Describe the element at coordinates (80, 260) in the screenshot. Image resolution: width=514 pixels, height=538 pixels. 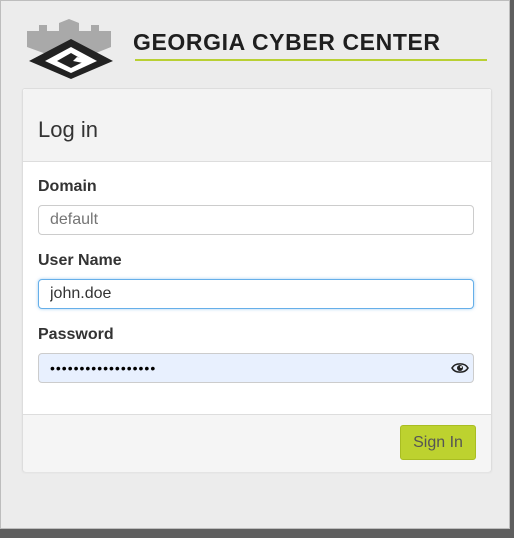
I see `username-label: User Name` at that location.